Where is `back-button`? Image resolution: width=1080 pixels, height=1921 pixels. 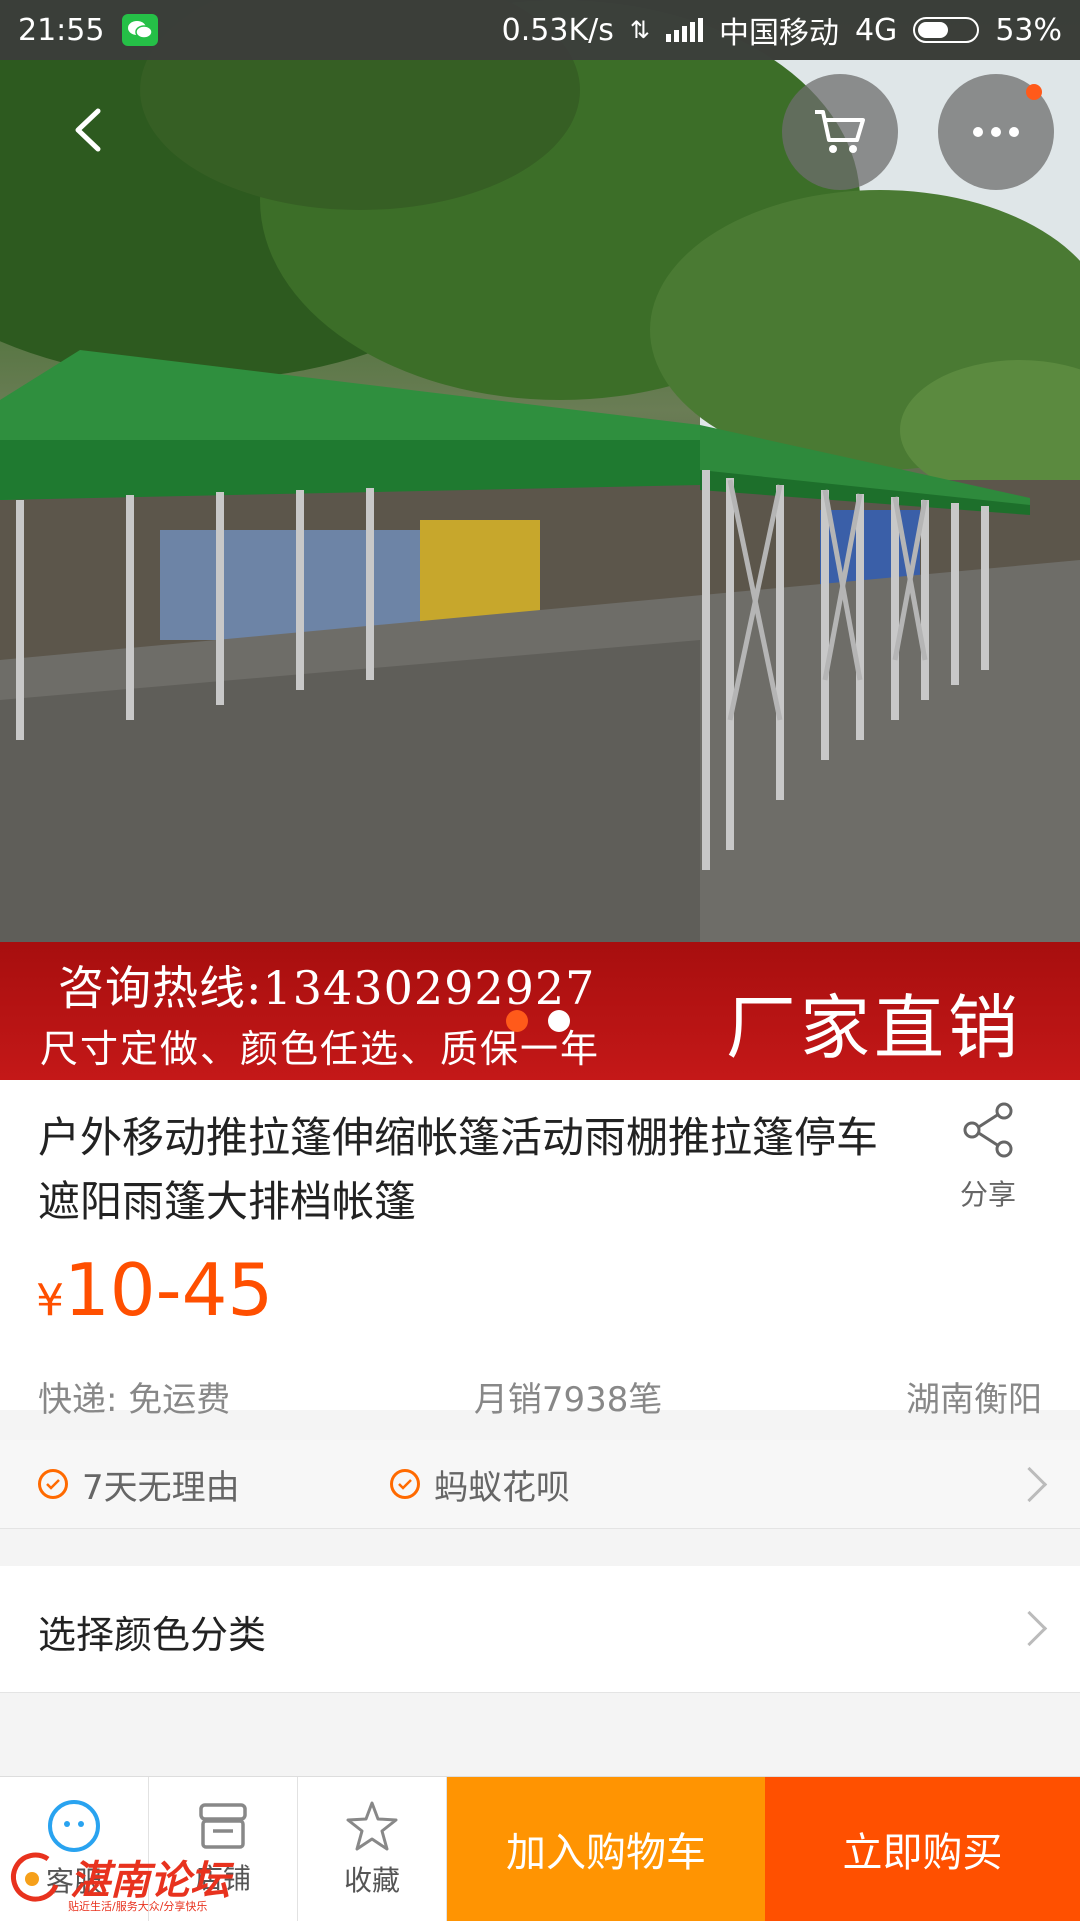
back-button is located at coordinates (88, 130).